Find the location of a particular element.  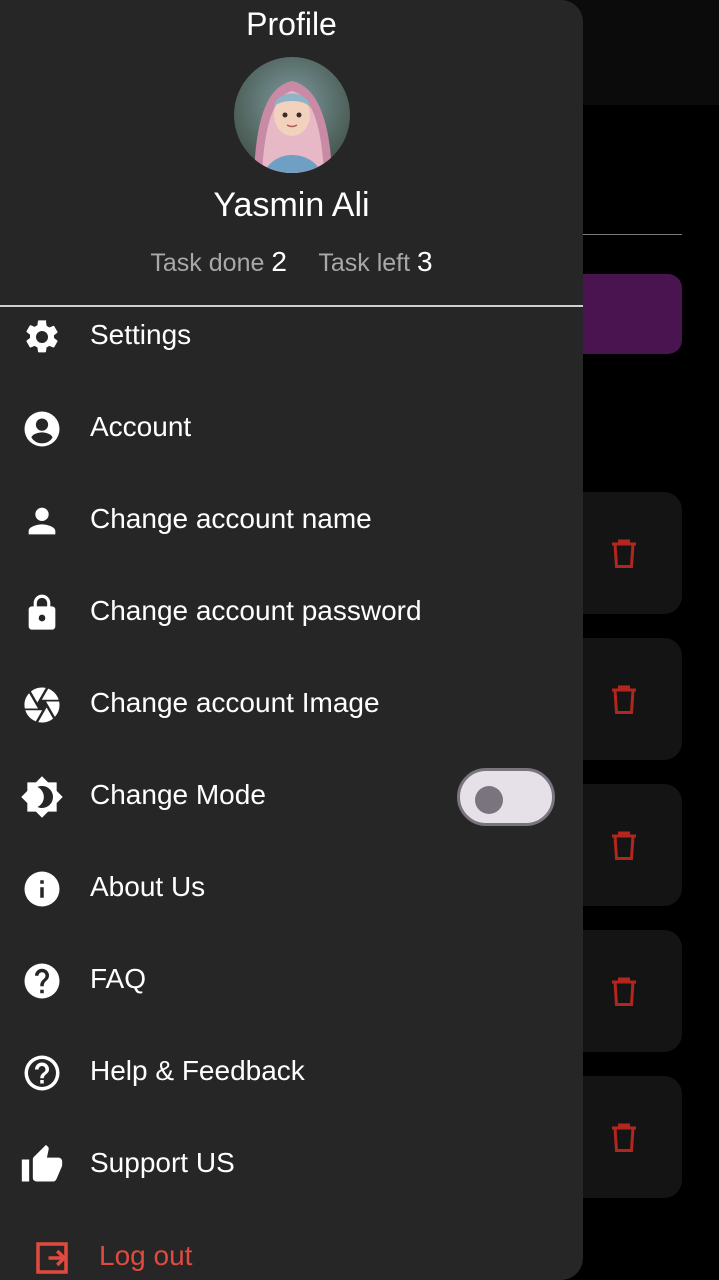

menu-item-change-account-image: Change account Image is located at coordinates (291, 704).